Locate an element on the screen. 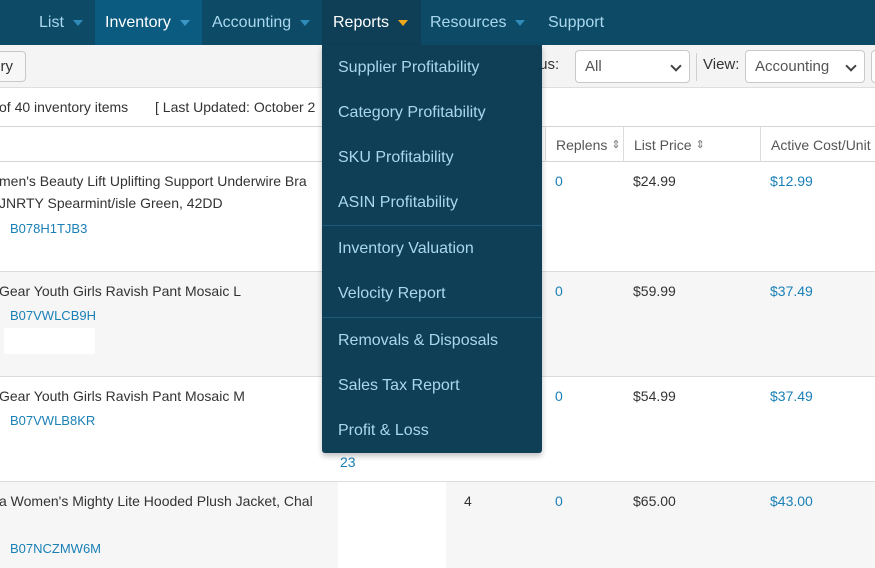  nav-resources: Resources is located at coordinates (479, 22).